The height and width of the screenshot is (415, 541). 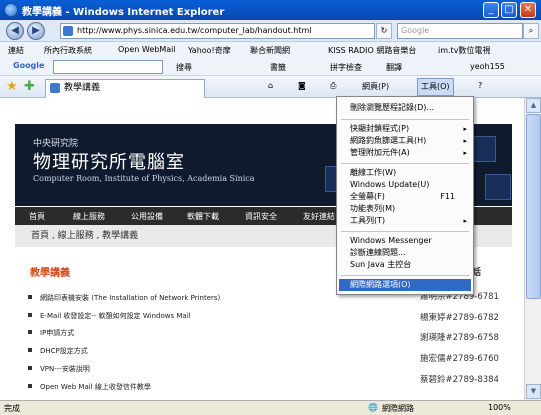 I want to click on tools-menu: 工具(O), so click(x=435, y=87).